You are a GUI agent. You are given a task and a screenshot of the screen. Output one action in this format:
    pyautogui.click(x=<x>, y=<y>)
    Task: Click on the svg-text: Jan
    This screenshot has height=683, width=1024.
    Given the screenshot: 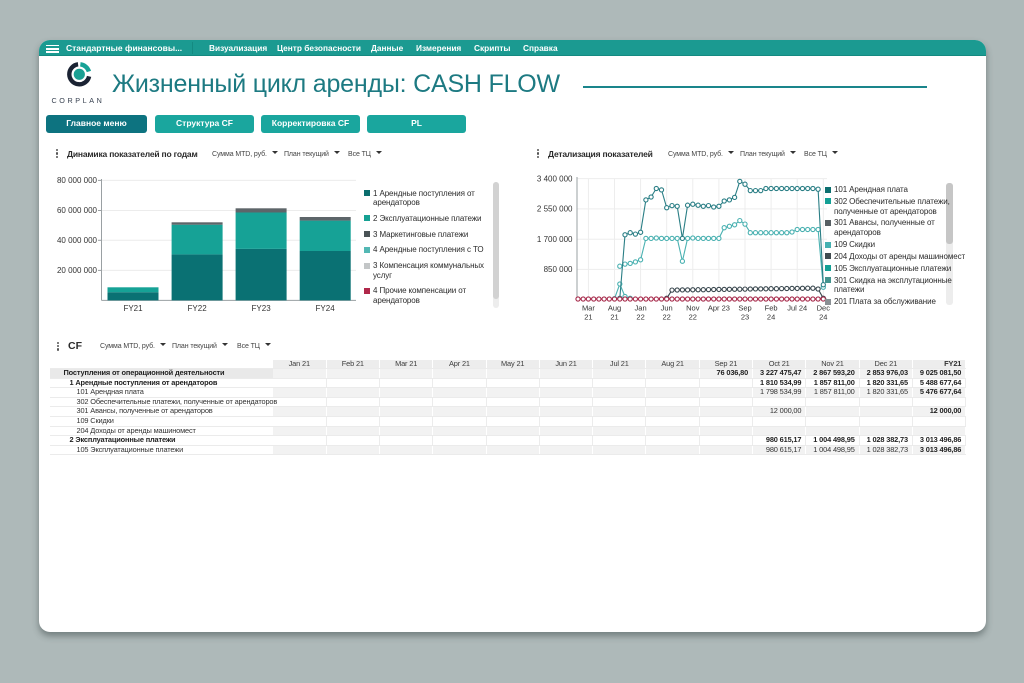 What is the action you would take?
    pyautogui.click(x=641, y=308)
    